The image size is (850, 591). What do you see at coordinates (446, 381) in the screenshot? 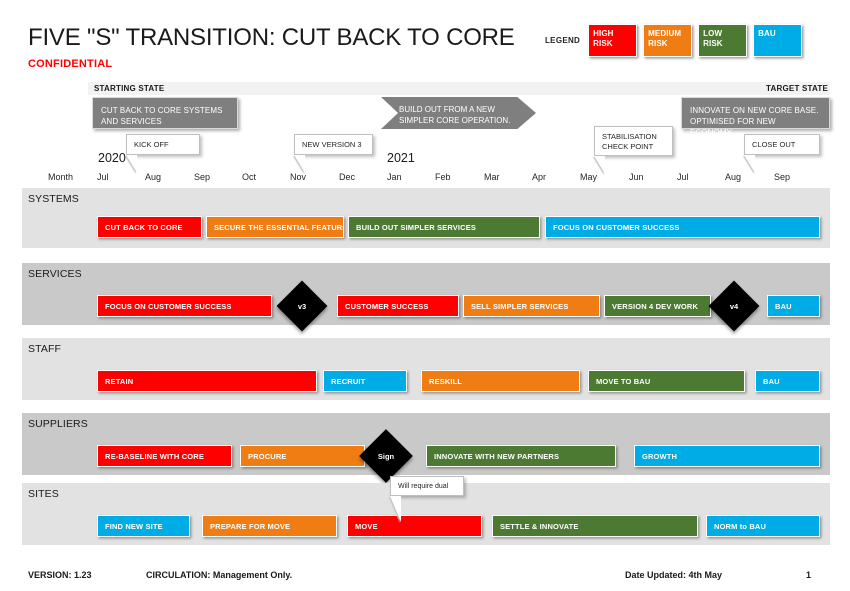
I see `task-bar-label: RESKILL` at bounding box center [446, 381].